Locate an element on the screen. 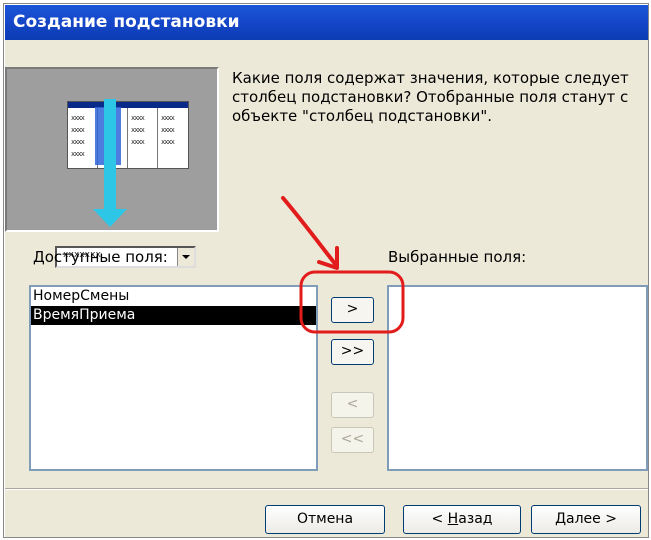 The height and width of the screenshot is (540, 651). chevron-down-icon is located at coordinates (185, 257).